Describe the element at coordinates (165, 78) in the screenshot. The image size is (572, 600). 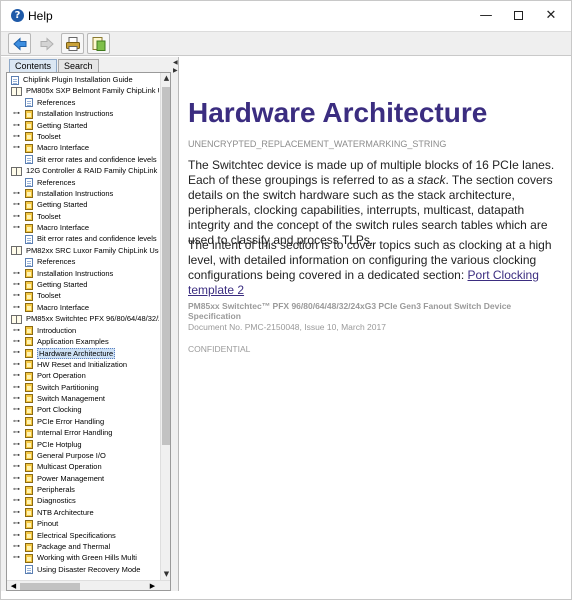
I see `scroll-up-arrow-icon: ▲` at that location.